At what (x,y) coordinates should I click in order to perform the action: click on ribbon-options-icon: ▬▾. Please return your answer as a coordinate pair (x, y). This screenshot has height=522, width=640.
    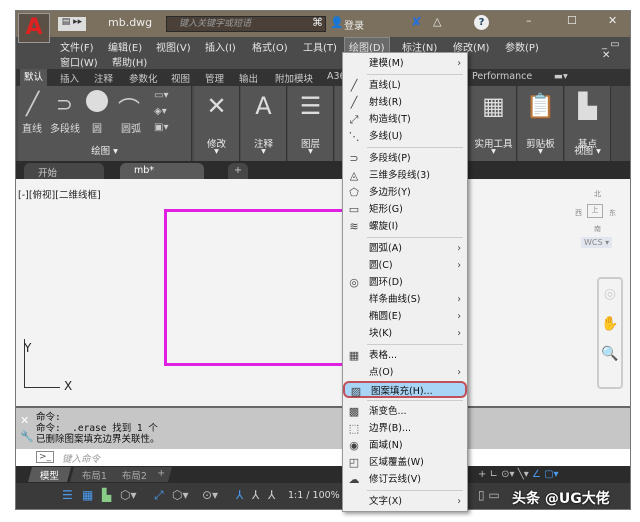
    Looking at the image, I should click on (561, 76).